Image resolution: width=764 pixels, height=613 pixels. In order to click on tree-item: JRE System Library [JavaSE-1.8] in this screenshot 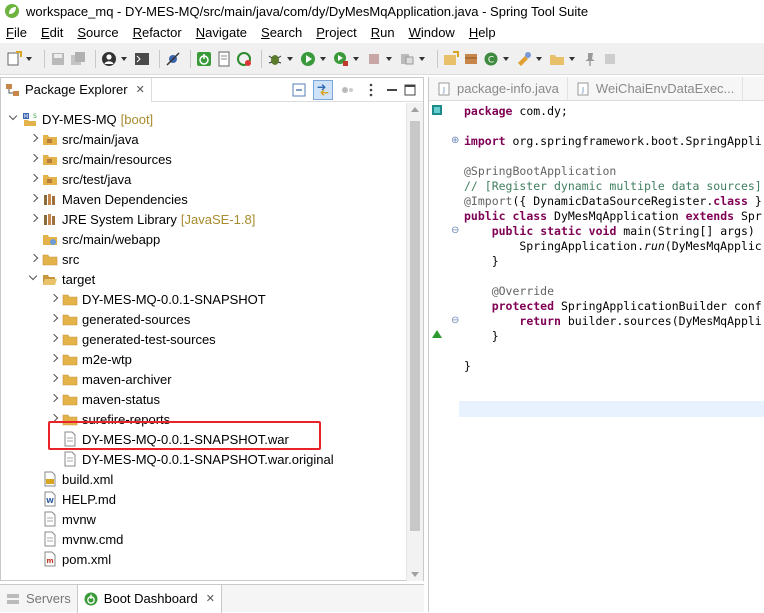, I will do `click(203, 219)`.